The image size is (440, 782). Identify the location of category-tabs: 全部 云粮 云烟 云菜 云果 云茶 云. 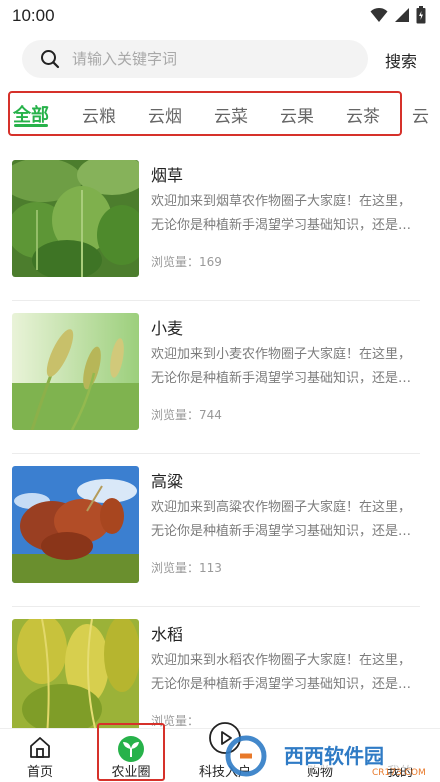
(220, 114).